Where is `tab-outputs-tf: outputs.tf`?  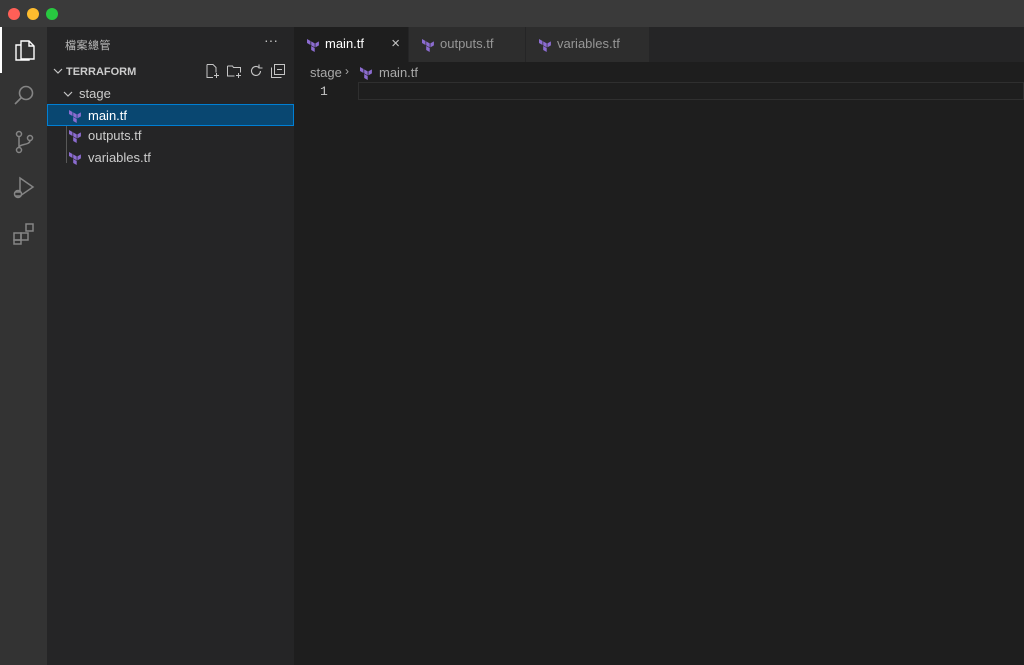 tab-outputs-tf: outputs.tf is located at coordinates (467, 44).